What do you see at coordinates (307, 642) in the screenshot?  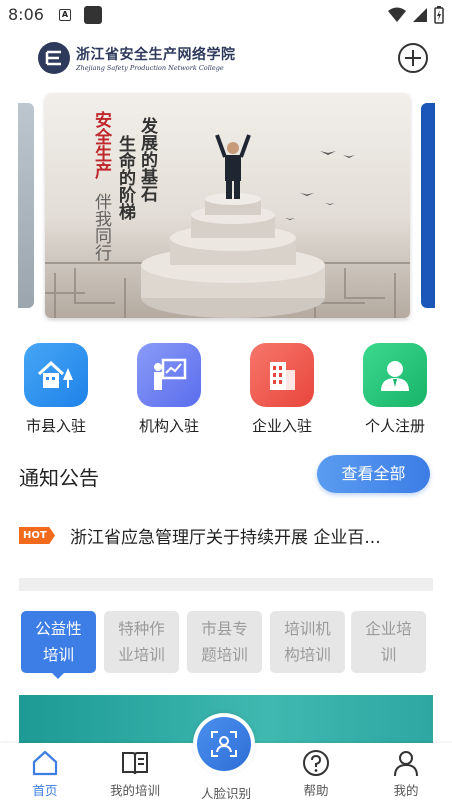 I see `tab-institution-training: 培训机 构培训` at bounding box center [307, 642].